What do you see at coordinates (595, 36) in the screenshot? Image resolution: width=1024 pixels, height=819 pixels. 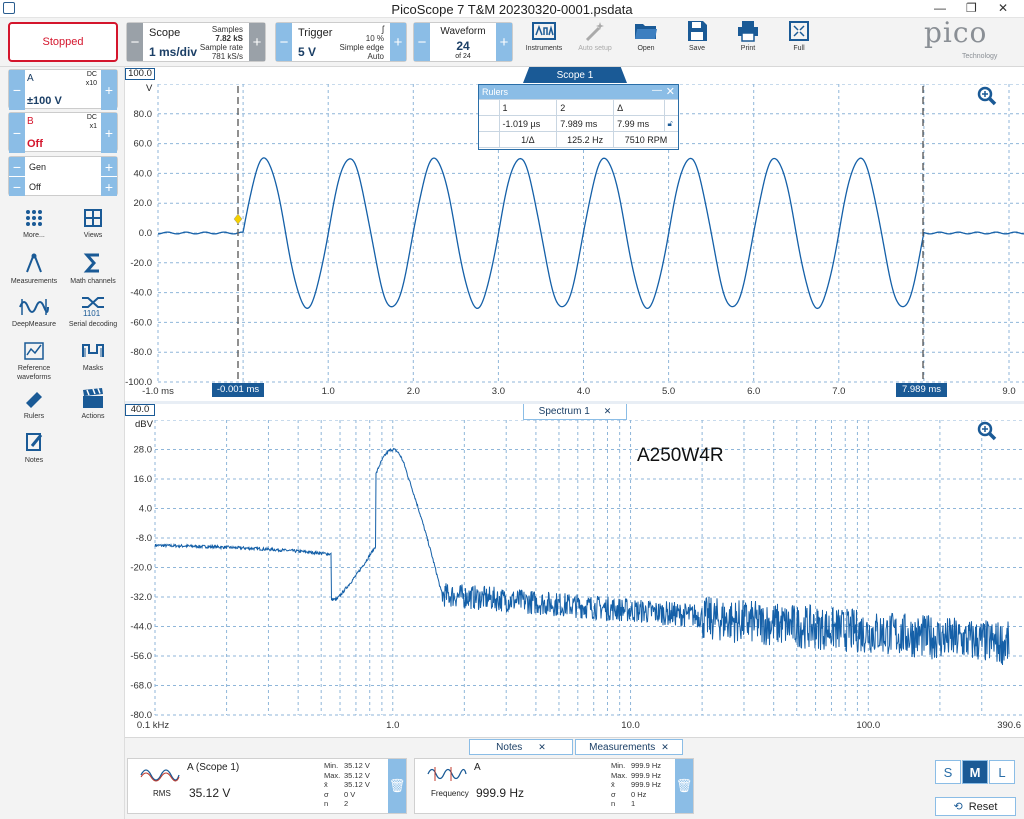 I see `auto-setup-button: Auto setup` at bounding box center [595, 36].